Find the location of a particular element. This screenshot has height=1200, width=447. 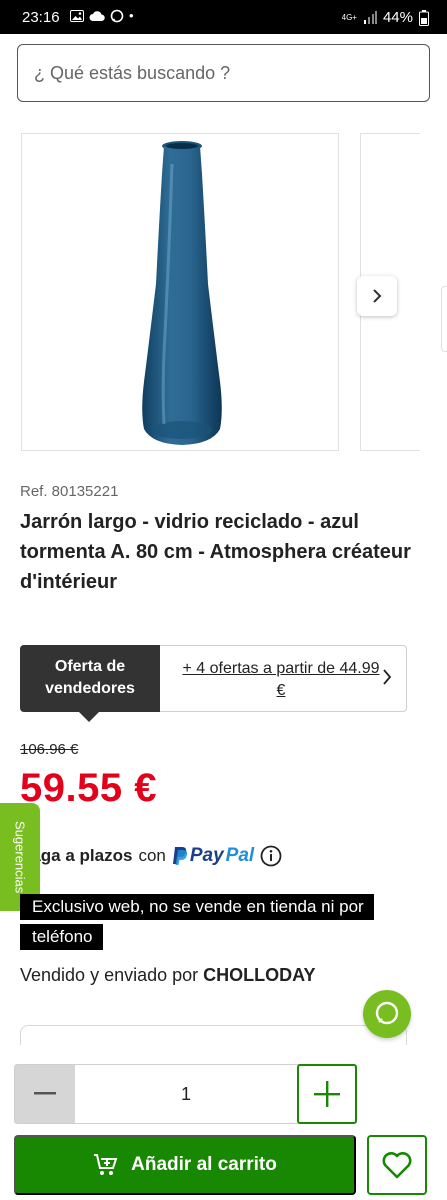

product-reference: Ref. 80135221 is located at coordinates (69, 491).